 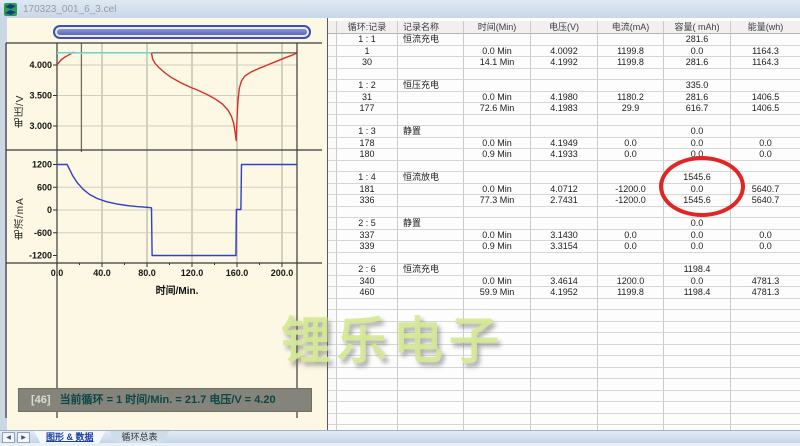 What do you see at coordinates (765, 27) in the screenshot?
I see `column-header: 能量(wh)` at bounding box center [765, 27].